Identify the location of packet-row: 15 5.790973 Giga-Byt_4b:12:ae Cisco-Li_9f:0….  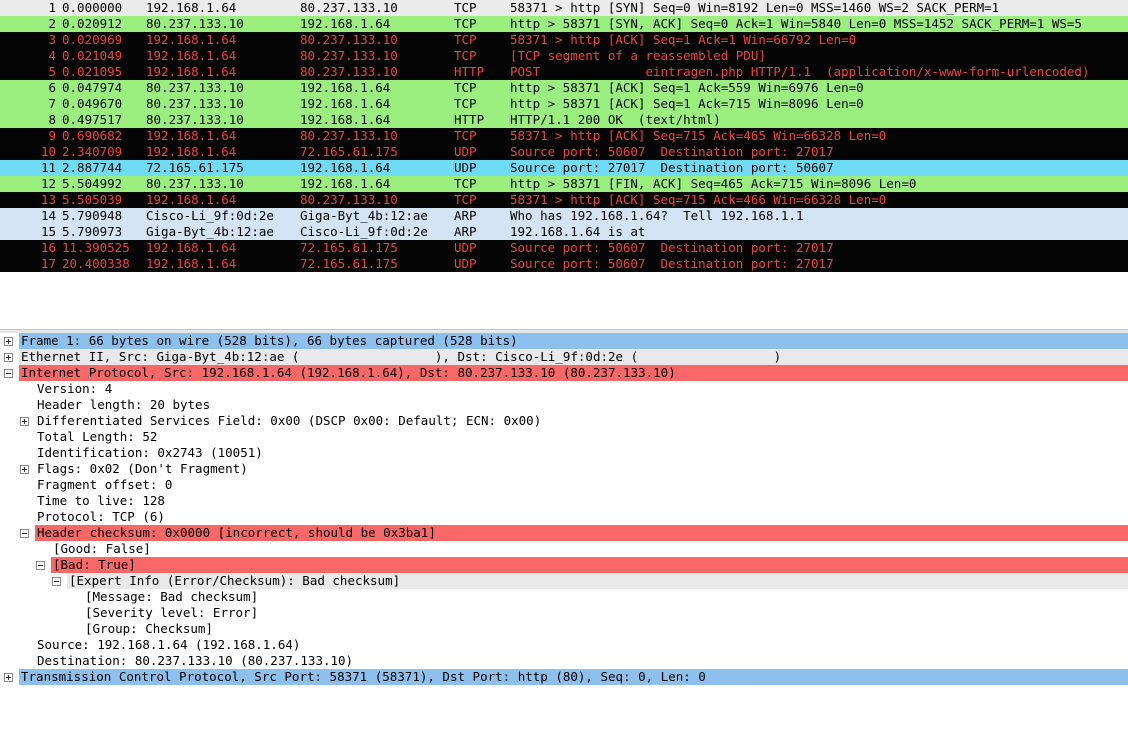
(564, 232).